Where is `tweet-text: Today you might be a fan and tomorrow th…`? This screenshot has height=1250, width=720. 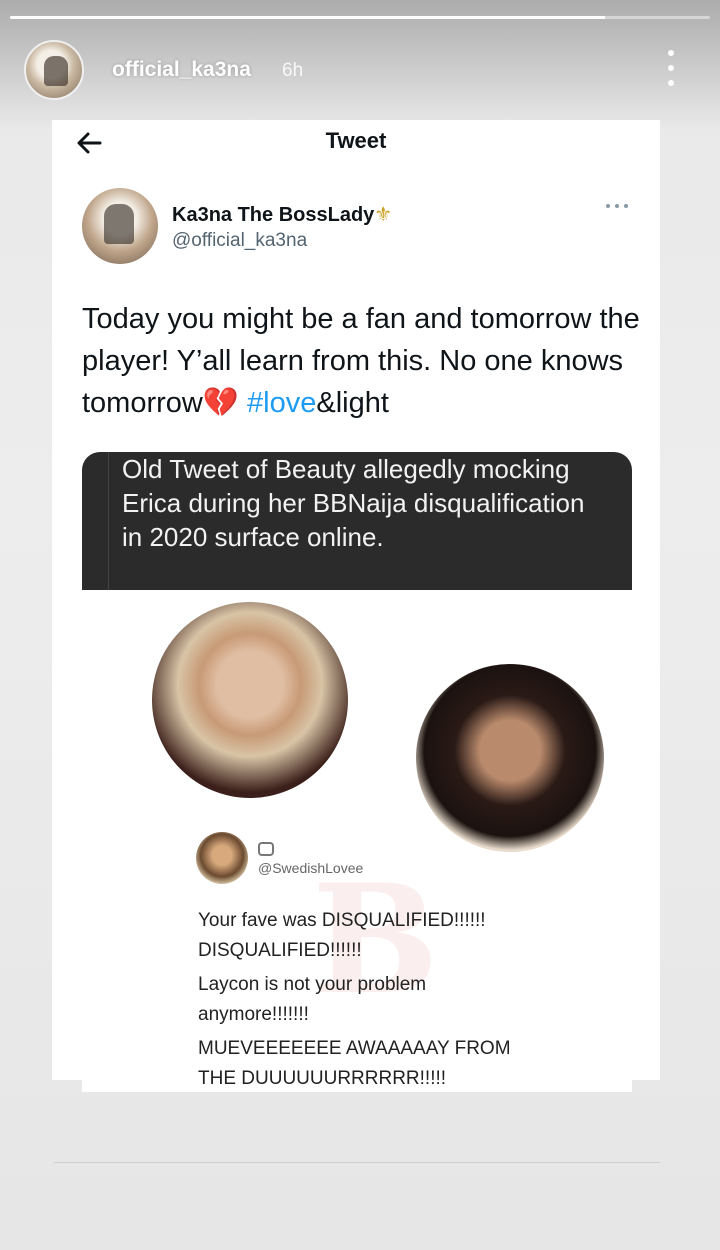
tweet-text: Today you might be a fan and tomorrow th… is located at coordinates (362, 361).